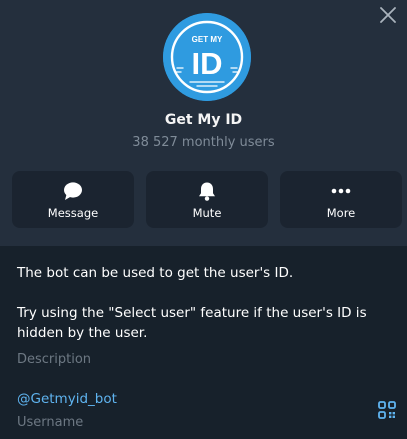  Describe the element at coordinates (54, 359) in the screenshot. I see `description-caption: Description` at that location.